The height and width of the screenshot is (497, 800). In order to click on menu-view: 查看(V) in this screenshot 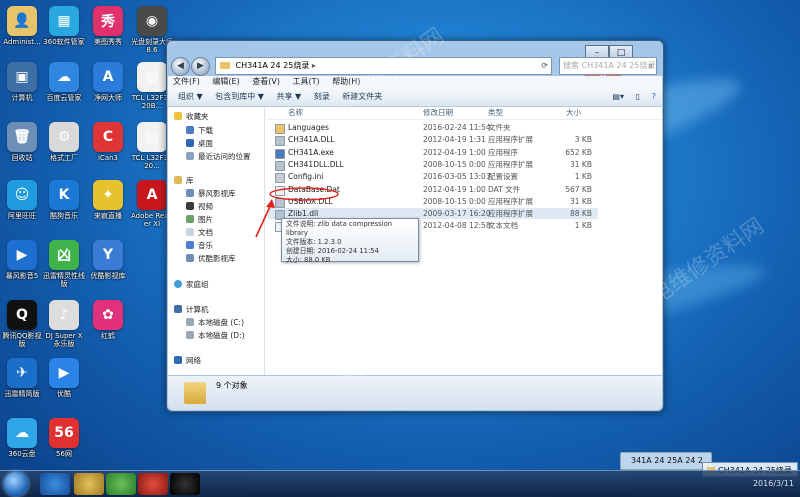, I will do `click(266, 81)`.